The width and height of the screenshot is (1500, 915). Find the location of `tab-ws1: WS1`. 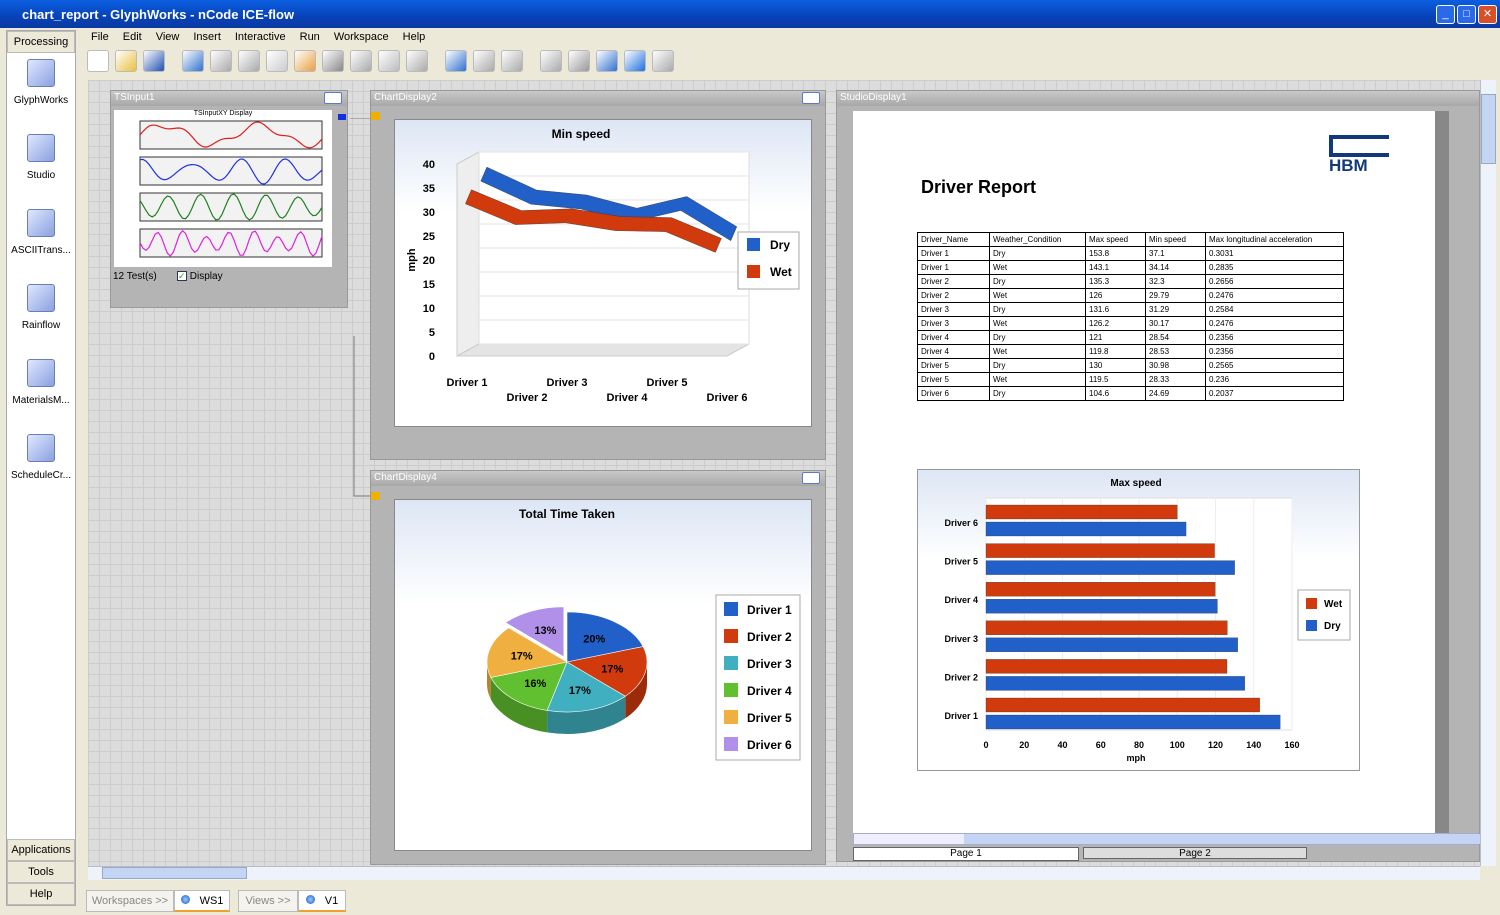

tab-ws1: WS1 is located at coordinates (202, 901).